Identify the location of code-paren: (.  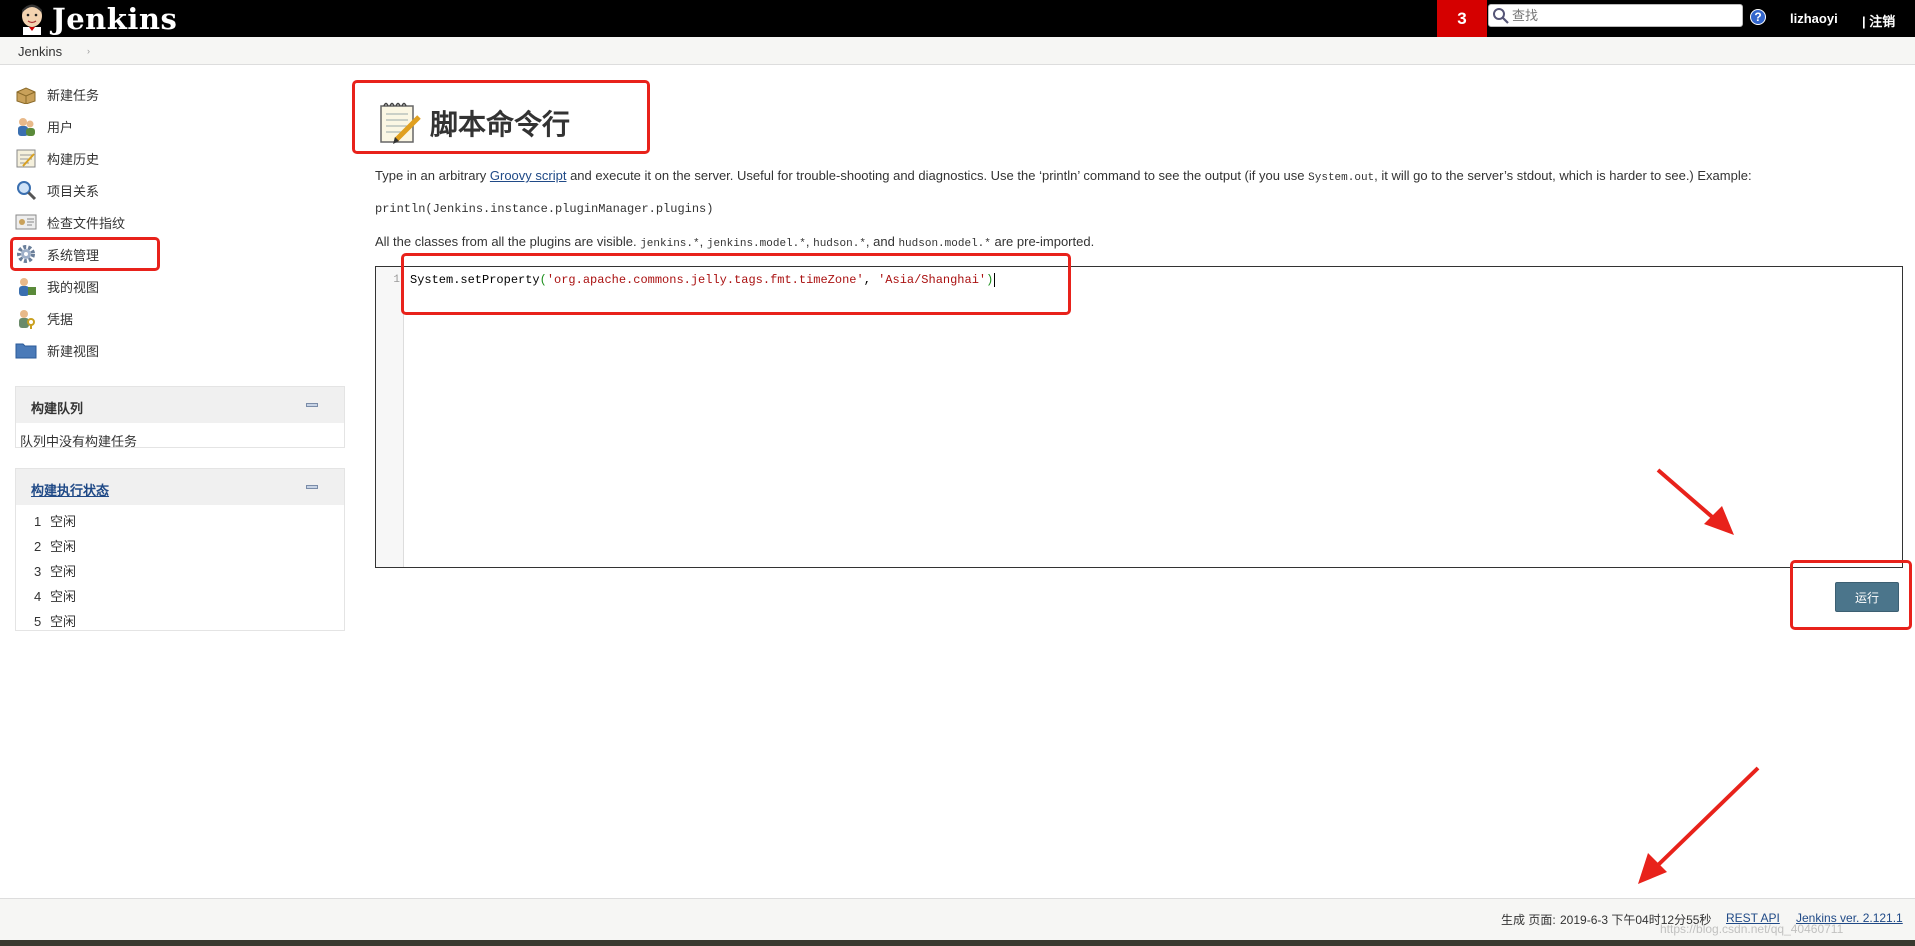
(543, 280).